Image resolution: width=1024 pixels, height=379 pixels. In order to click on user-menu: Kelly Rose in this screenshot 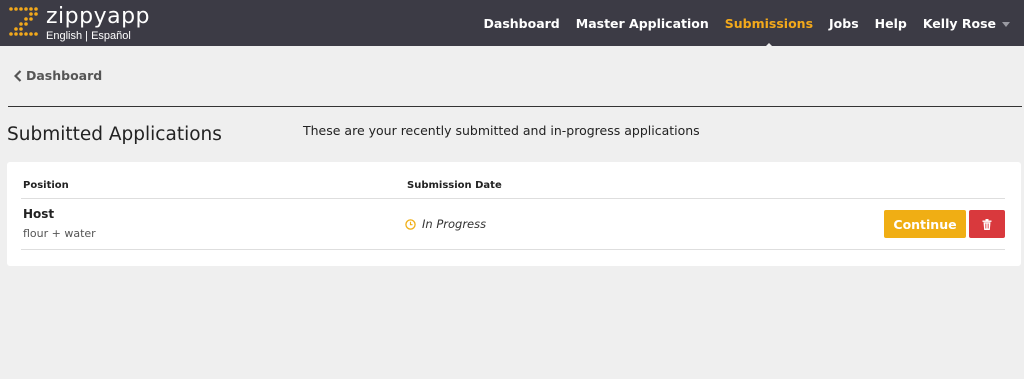, I will do `click(966, 23)`.